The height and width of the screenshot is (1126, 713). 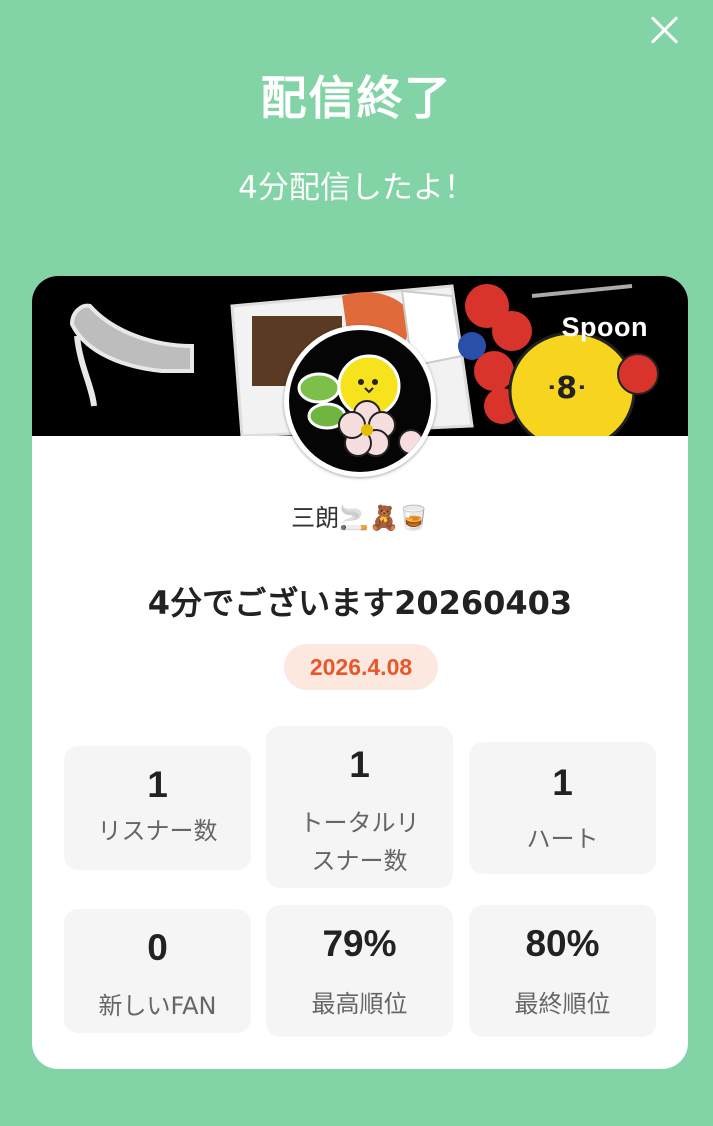 I want to click on avatar-illustration-icon, so click(x=360, y=405).